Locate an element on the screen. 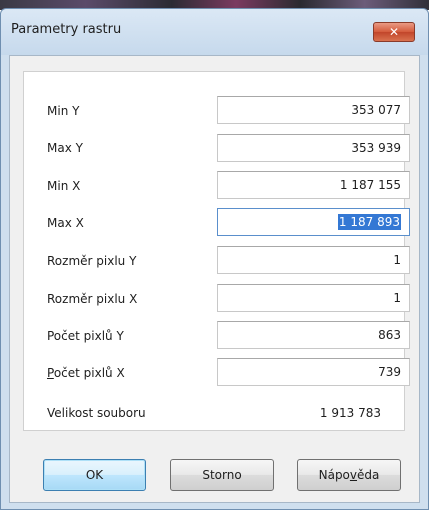  min-y-label: Min Y is located at coordinates (63, 111).